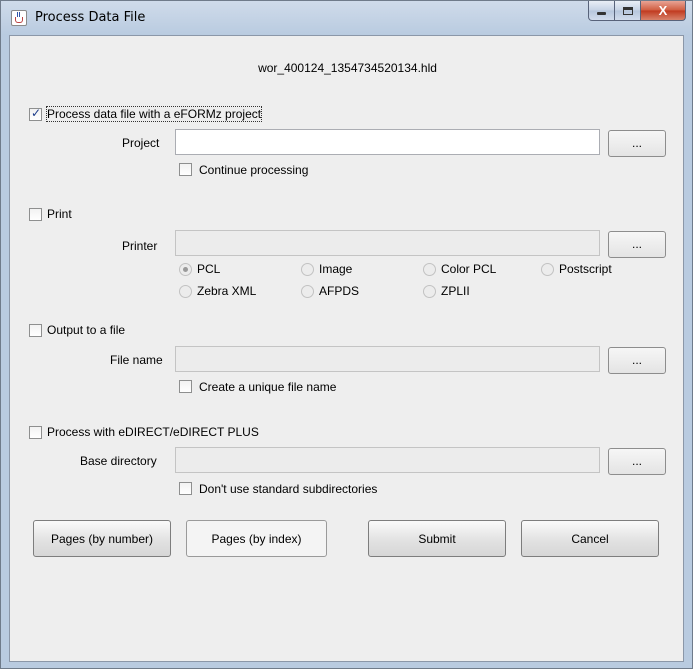 The width and height of the screenshot is (693, 669). I want to click on project-input, so click(387, 142).